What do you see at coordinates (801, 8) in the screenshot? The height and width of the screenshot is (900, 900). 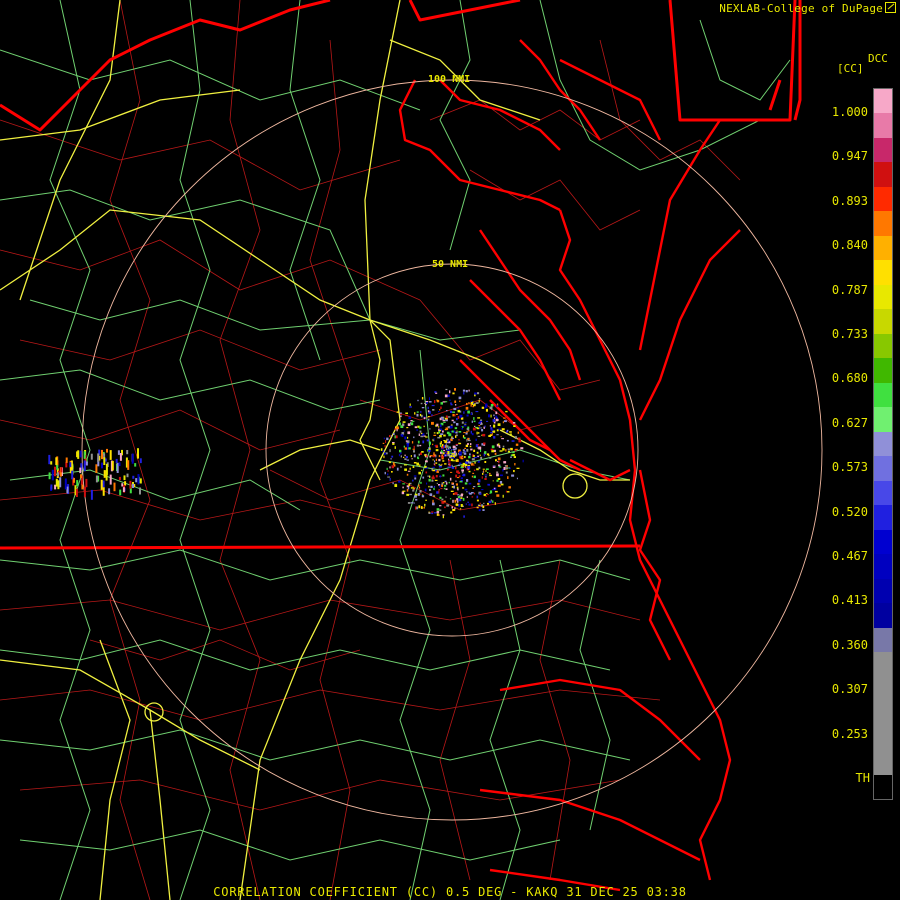 I see `credit-label: NEXLAB-College of DuPage` at bounding box center [801, 8].